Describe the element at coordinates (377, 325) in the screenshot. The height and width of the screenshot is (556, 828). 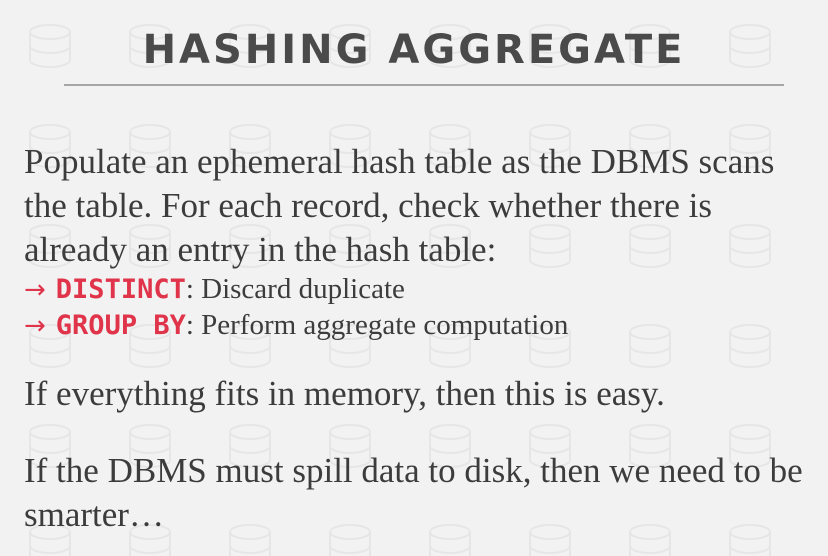
I see `bullet-group-by-text: : Perform aggregate computation` at that location.